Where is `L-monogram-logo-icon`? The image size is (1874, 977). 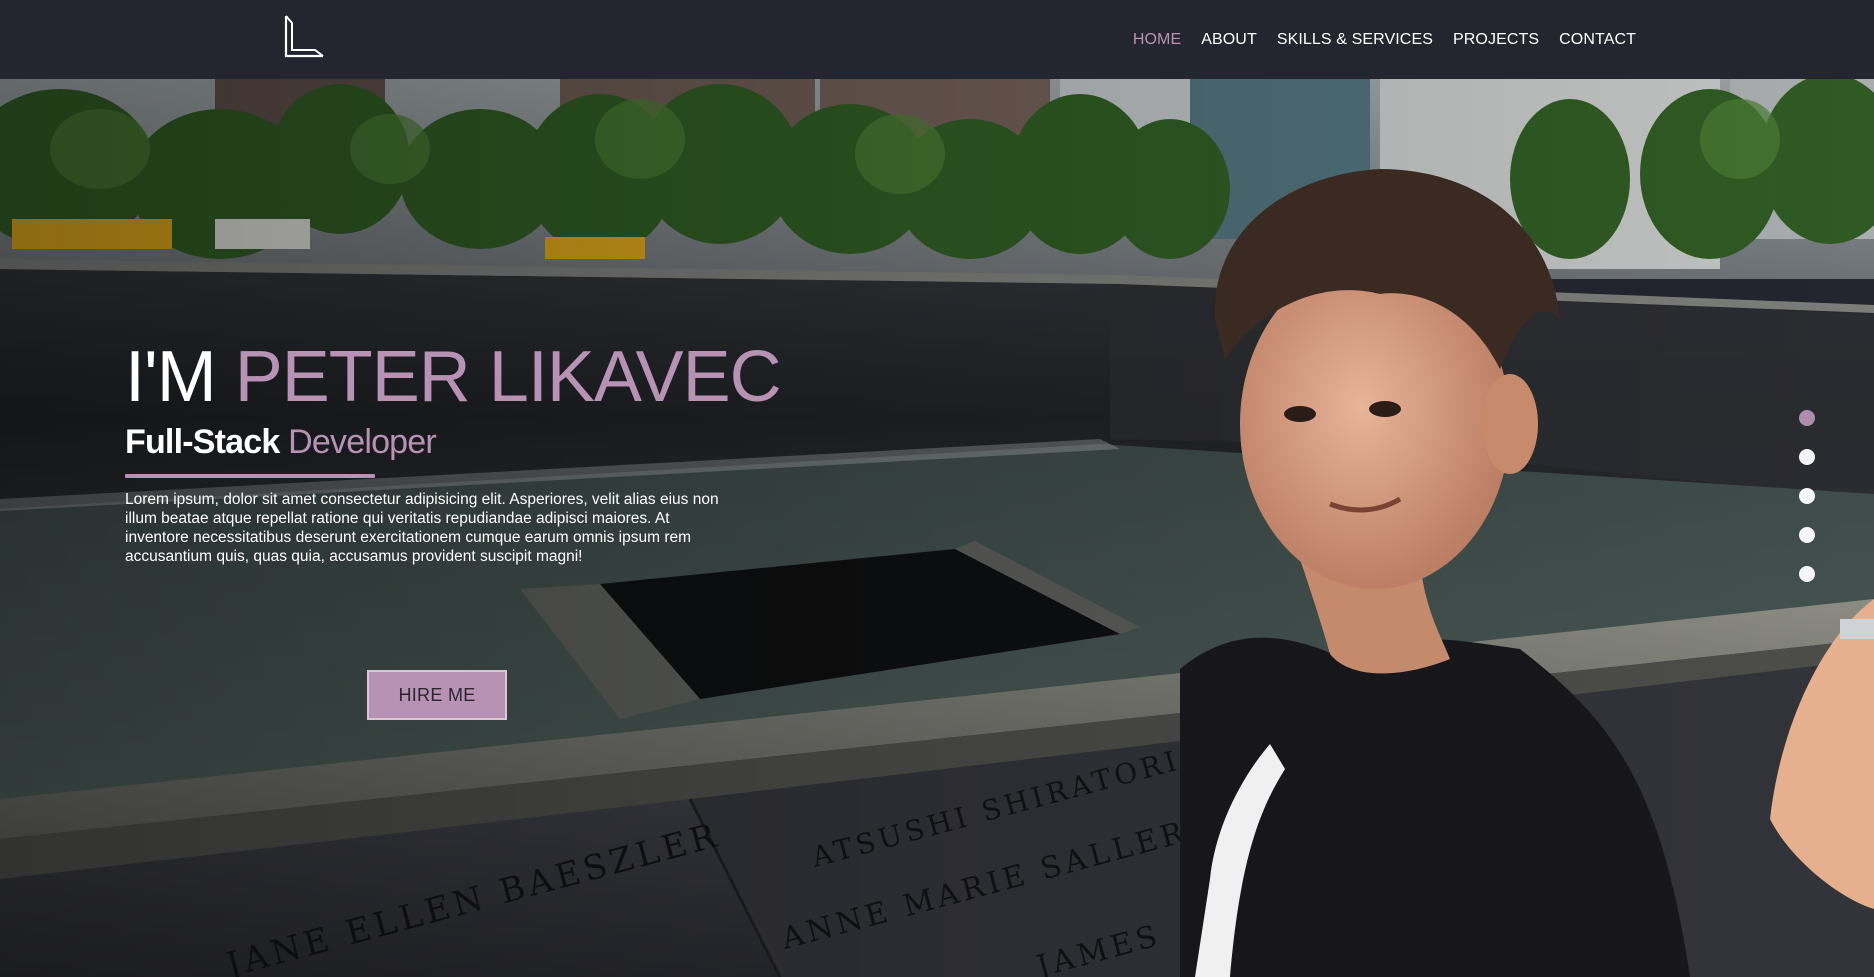 L-monogram-logo-icon is located at coordinates (304, 37).